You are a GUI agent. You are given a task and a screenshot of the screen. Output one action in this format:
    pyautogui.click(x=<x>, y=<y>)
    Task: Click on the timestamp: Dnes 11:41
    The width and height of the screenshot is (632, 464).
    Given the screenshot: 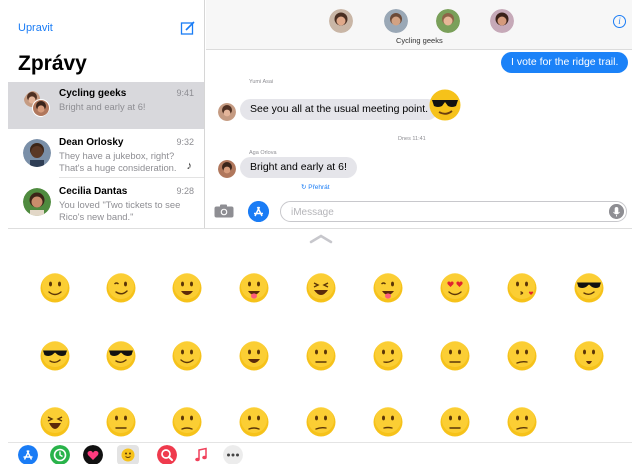 What is the action you would take?
    pyautogui.click(x=412, y=139)
    